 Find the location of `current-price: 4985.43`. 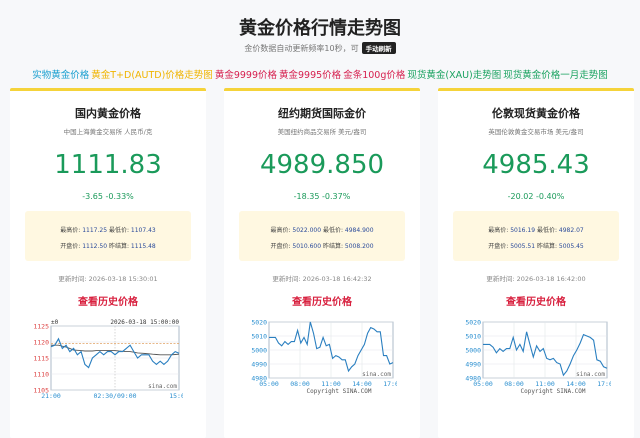

current-price: 4985.43 is located at coordinates (536, 165).